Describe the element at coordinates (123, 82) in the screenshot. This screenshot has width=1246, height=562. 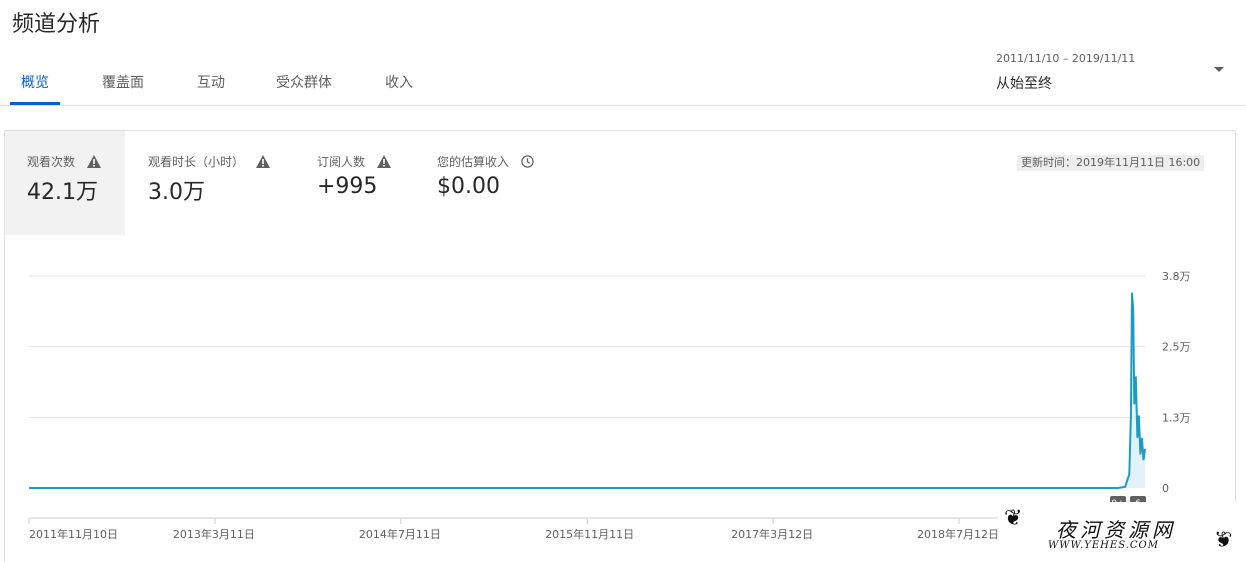
I see `tab-reach: 覆盖面` at that location.